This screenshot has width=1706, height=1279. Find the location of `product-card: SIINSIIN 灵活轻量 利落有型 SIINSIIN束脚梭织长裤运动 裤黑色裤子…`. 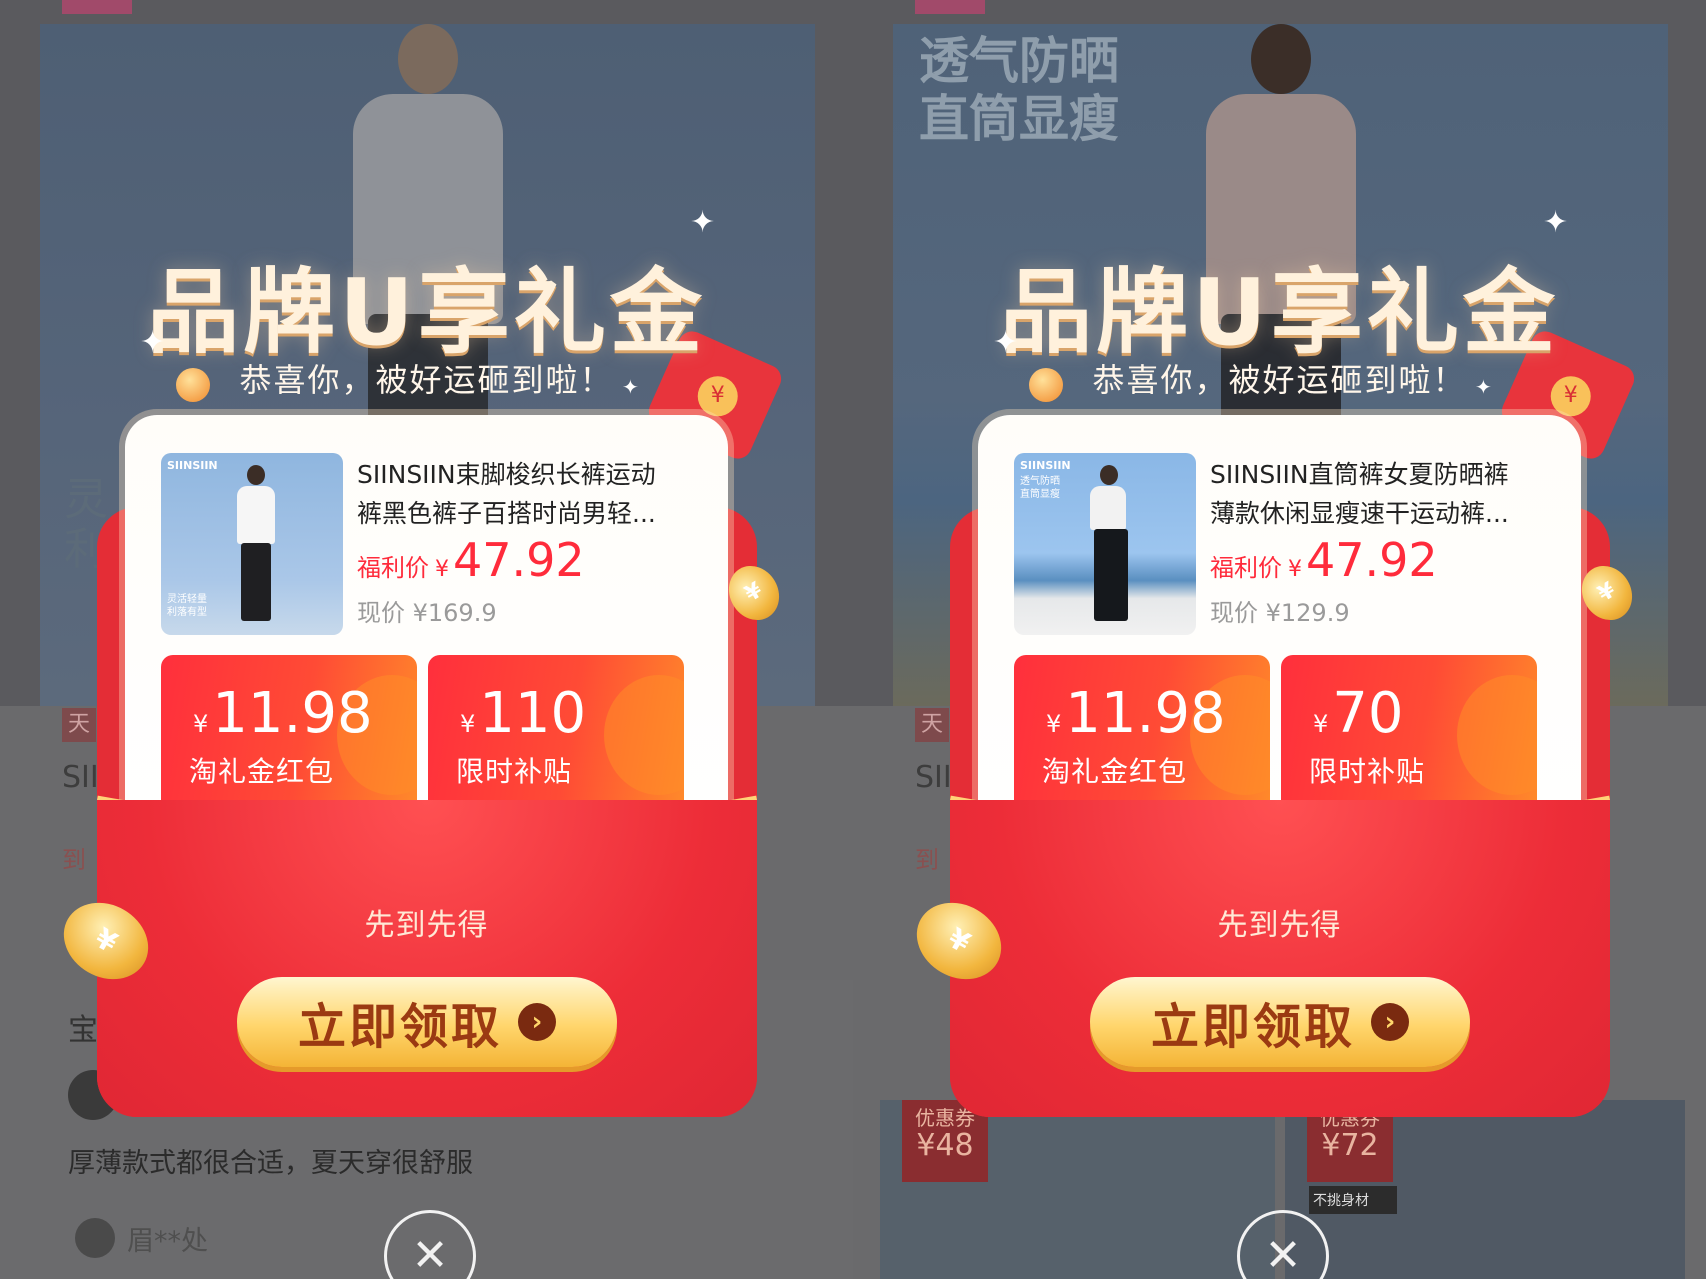

product-card: SIINSIIN 灵活轻量 利落有型 SIINSIIN束脚梭织长裤运动 裤黑色裤子… is located at coordinates (426, 625).